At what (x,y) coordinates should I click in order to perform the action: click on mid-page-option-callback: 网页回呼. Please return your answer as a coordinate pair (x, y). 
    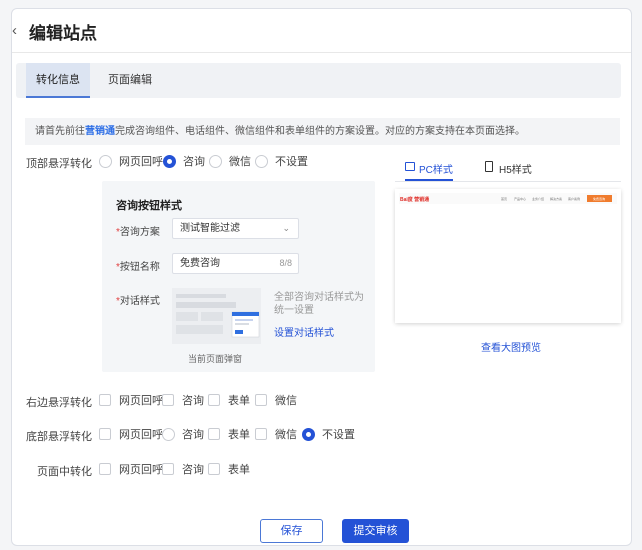
    Looking at the image, I should click on (131, 470).